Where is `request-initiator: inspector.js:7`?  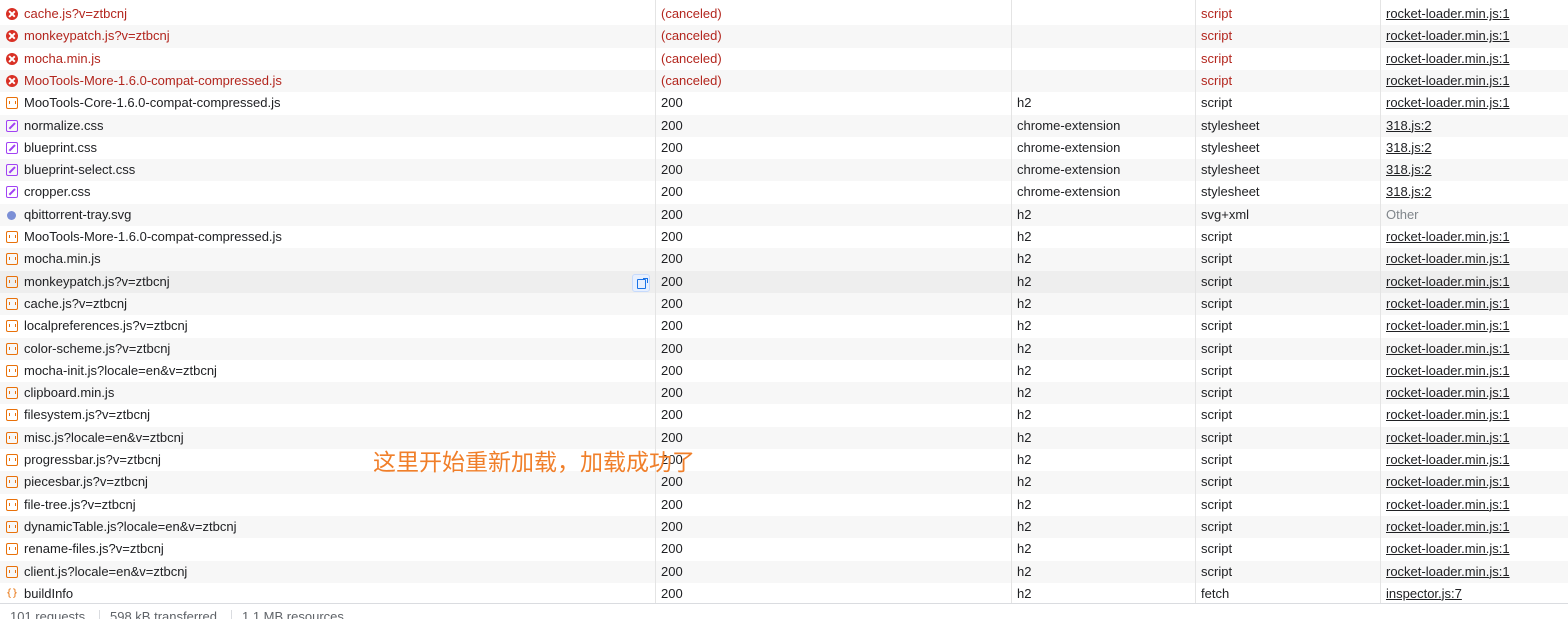 request-initiator: inspector.js:7 is located at coordinates (1476, 594).